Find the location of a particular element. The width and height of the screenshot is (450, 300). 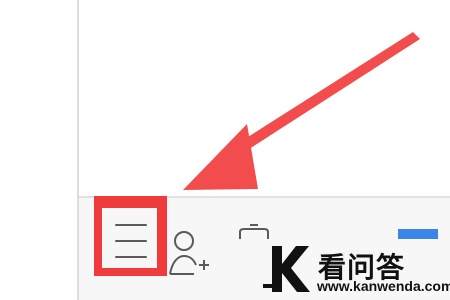

tool-button is located at coordinates (254, 232).